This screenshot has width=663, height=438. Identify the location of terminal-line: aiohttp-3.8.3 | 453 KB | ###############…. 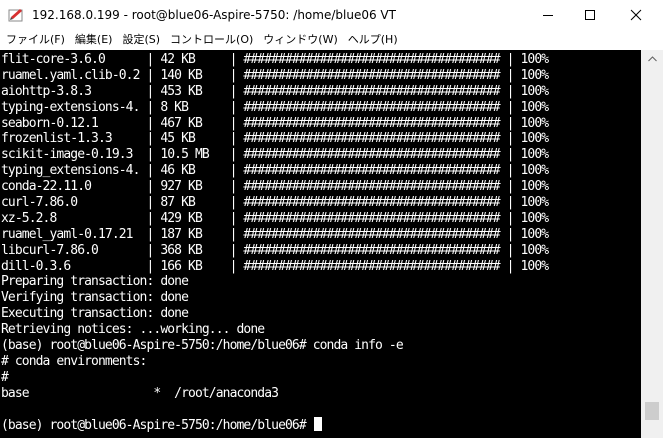
(275, 91).